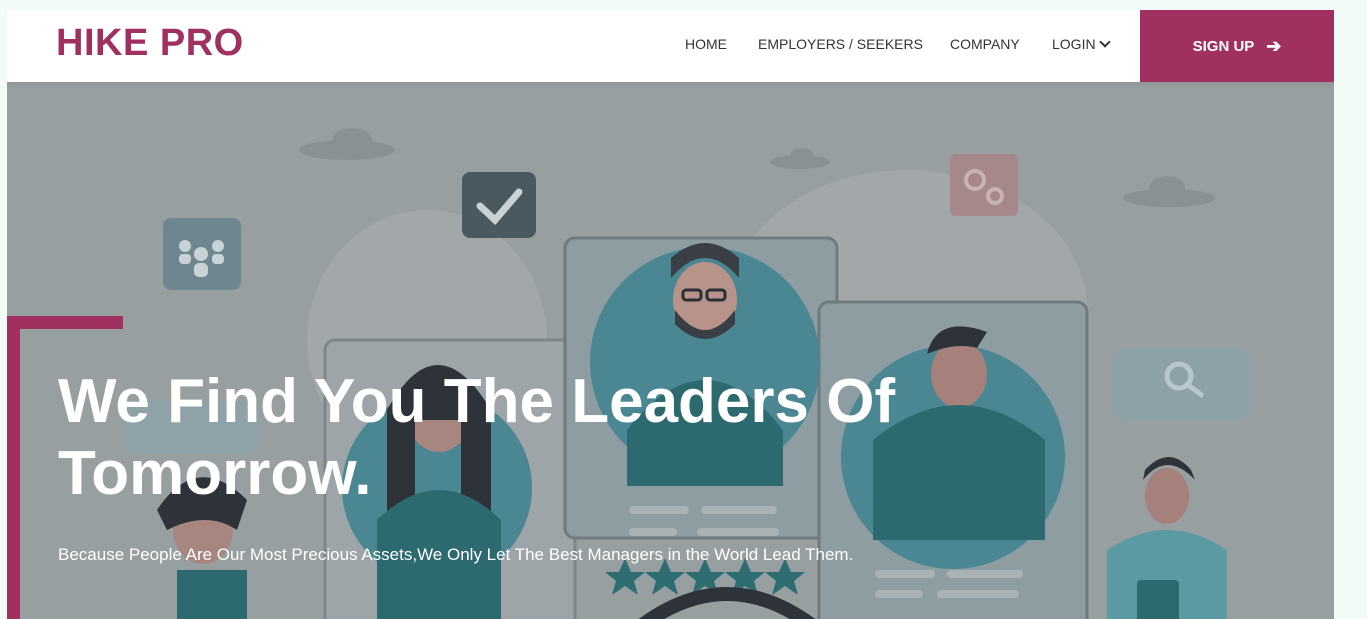 This screenshot has width=1367, height=619. I want to click on nav-employers-seekers: EMPLOYERS / SEEKERS, so click(840, 44).